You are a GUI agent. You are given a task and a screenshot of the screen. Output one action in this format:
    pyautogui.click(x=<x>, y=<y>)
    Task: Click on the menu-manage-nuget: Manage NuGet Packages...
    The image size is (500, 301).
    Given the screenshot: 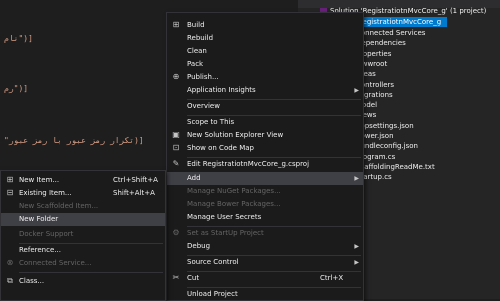 What is the action you would take?
    pyautogui.click(x=265, y=191)
    